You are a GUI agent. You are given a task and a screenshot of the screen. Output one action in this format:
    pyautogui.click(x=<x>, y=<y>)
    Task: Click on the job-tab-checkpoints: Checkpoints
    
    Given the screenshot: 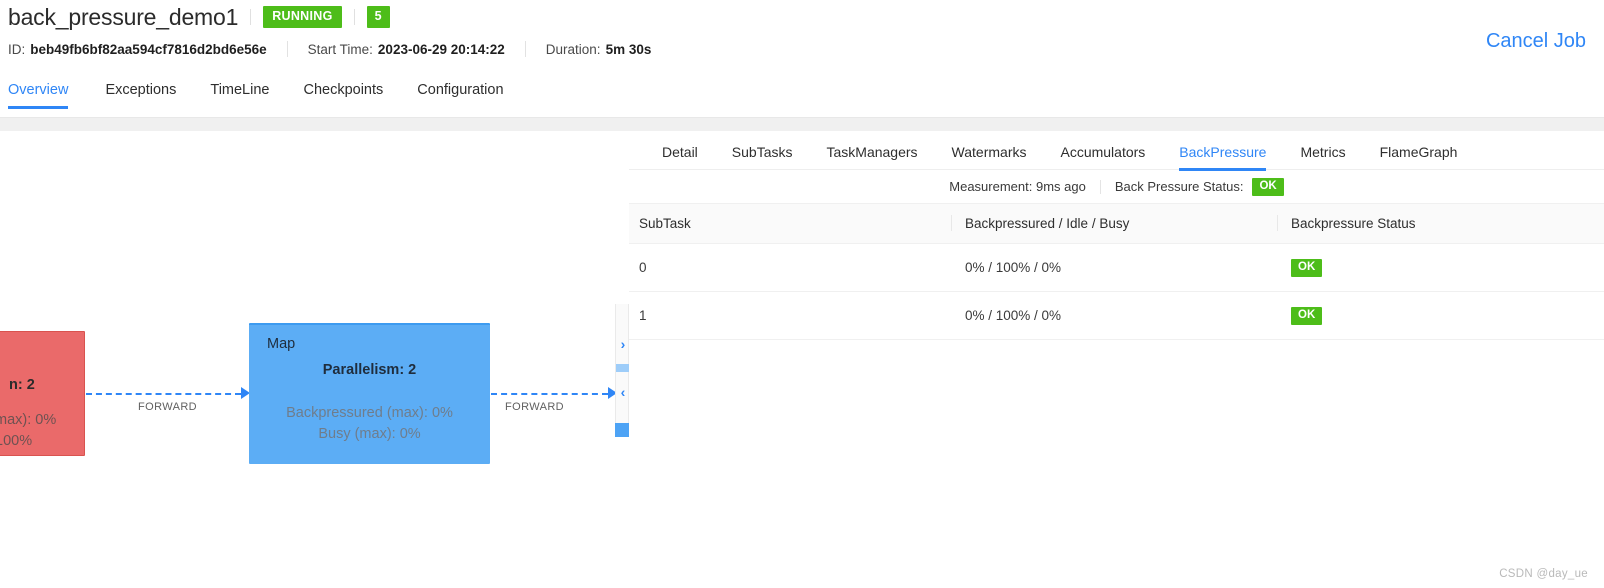 What is the action you would take?
    pyautogui.click(x=343, y=94)
    